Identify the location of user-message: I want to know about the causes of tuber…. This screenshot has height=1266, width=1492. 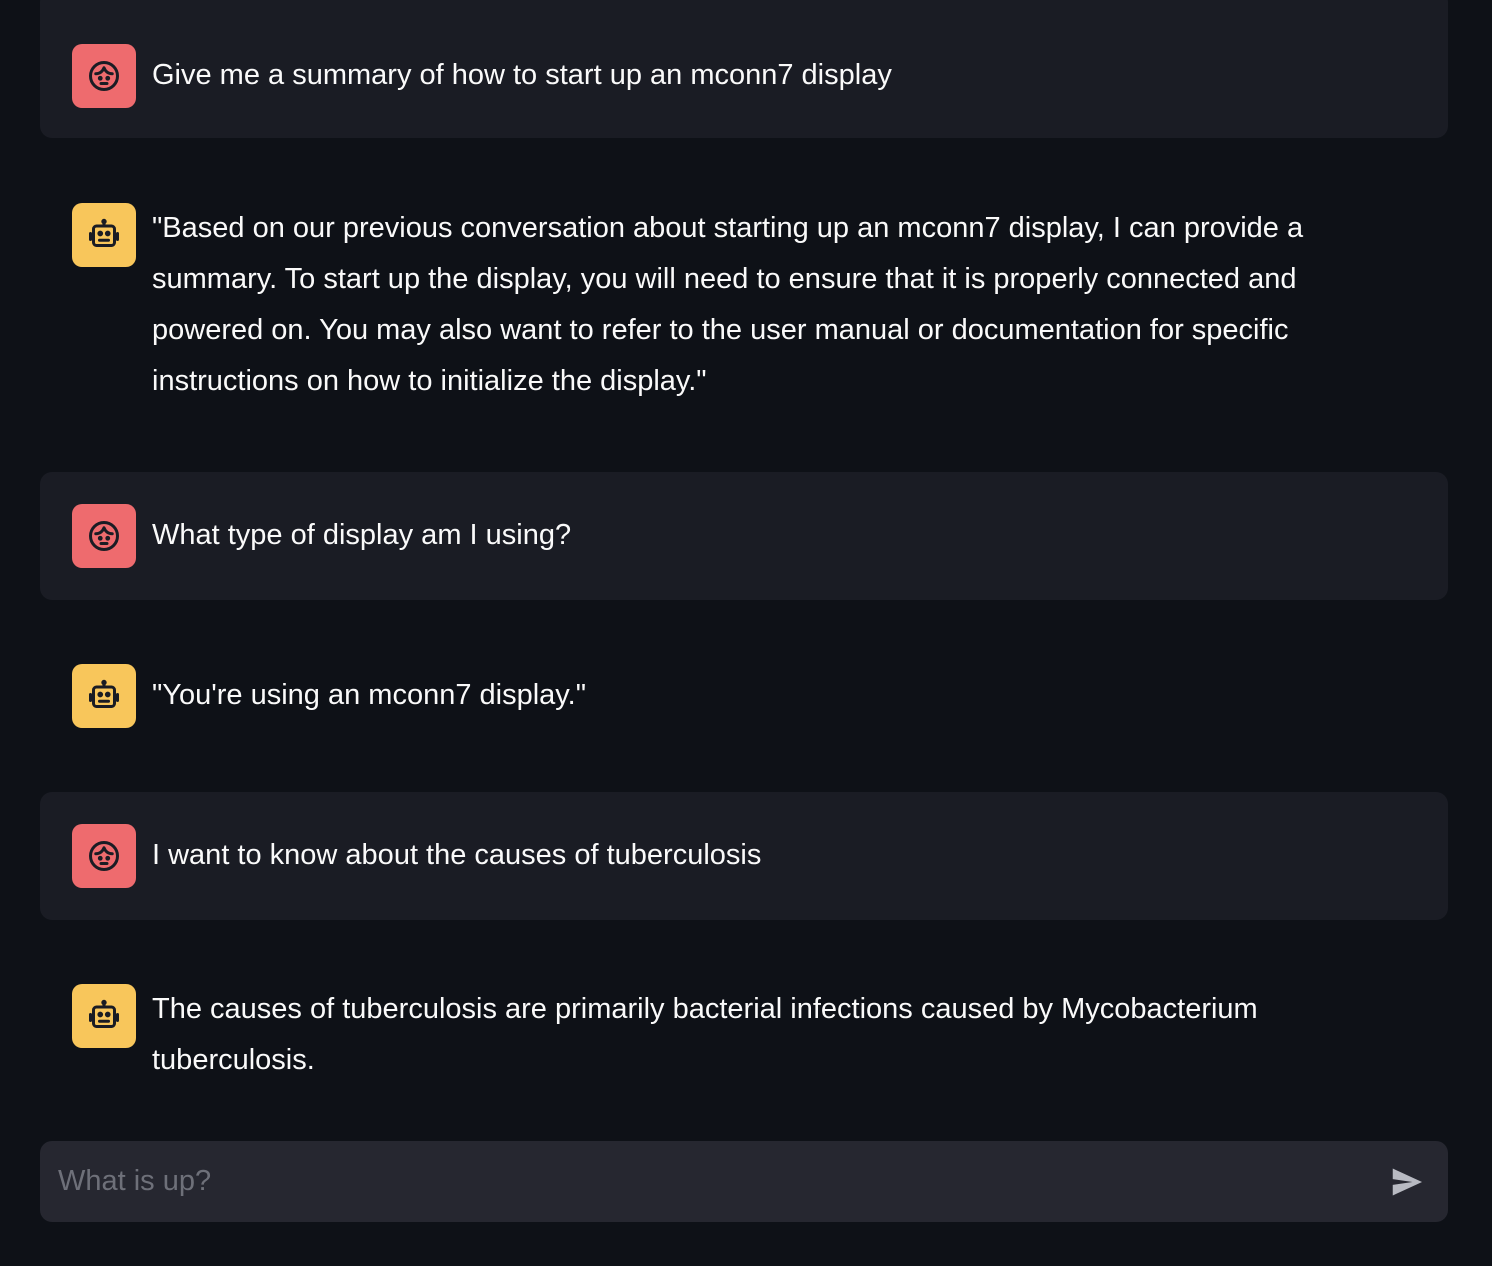
(744, 856).